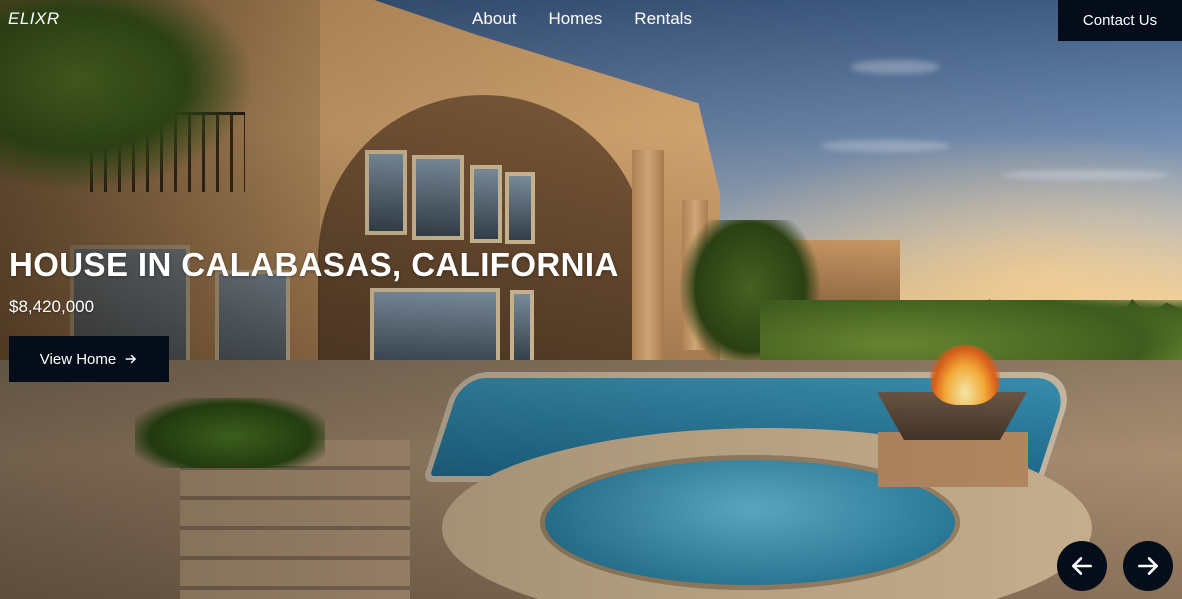 Image resolution: width=1182 pixels, height=599 pixels. What do you see at coordinates (52, 306) in the screenshot?
I see `hero-price: $8,420,000` at bounding box center [52, 306].